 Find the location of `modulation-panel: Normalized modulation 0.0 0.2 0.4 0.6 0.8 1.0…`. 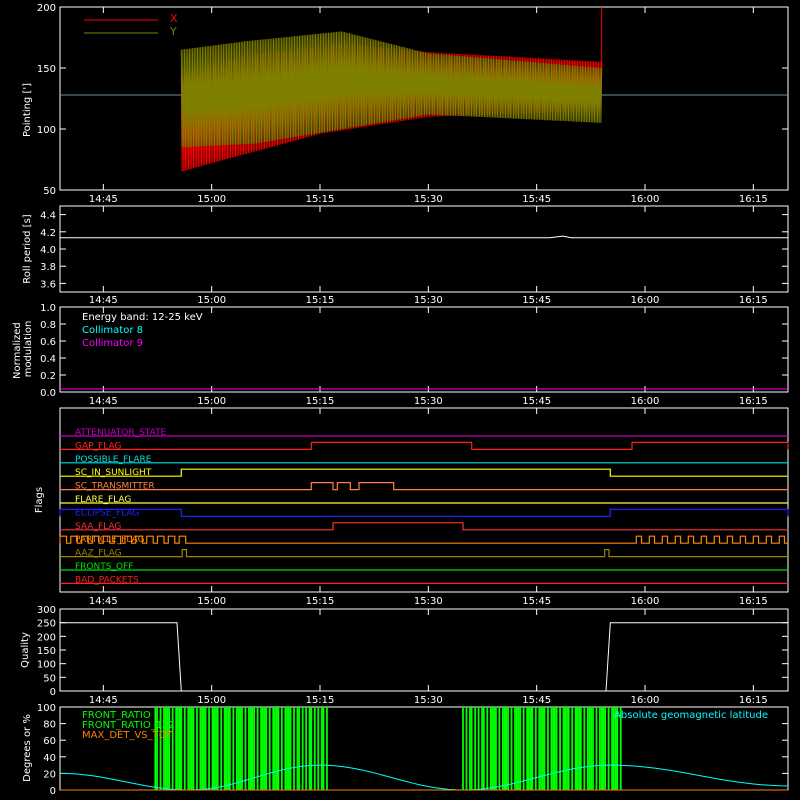

modulation-panel: Normalized modulation 0.0 0.2 0.4 0.6 0.8 1.0… is located at coordinates (400, 355).